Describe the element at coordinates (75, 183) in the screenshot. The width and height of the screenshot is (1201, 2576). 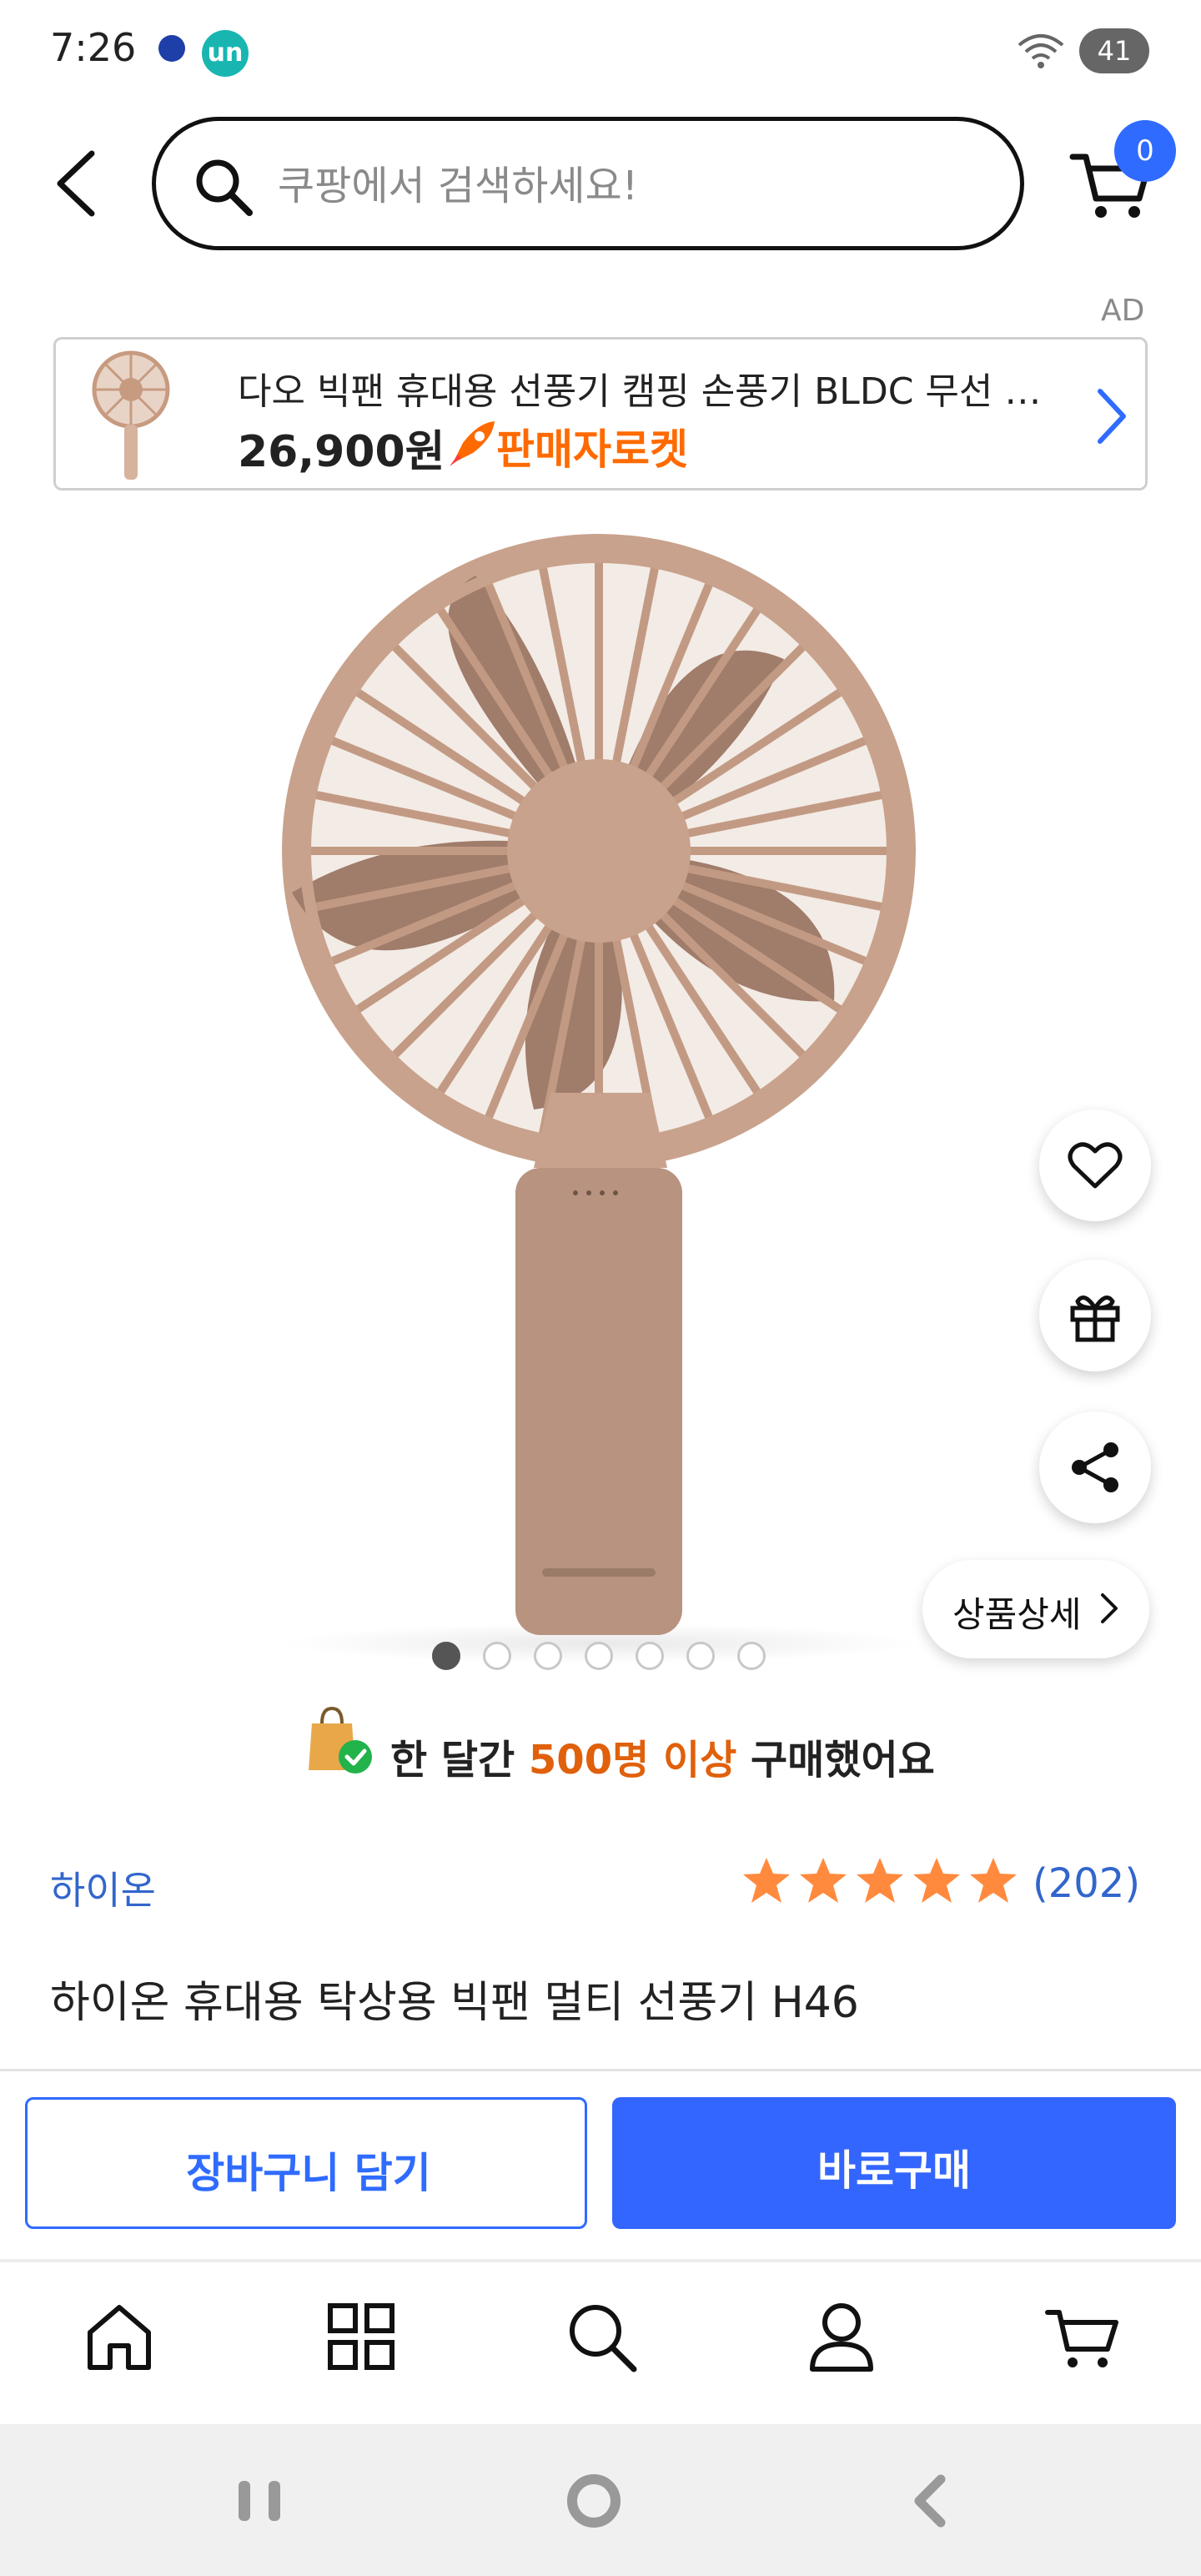
I see `back-button` at that location.